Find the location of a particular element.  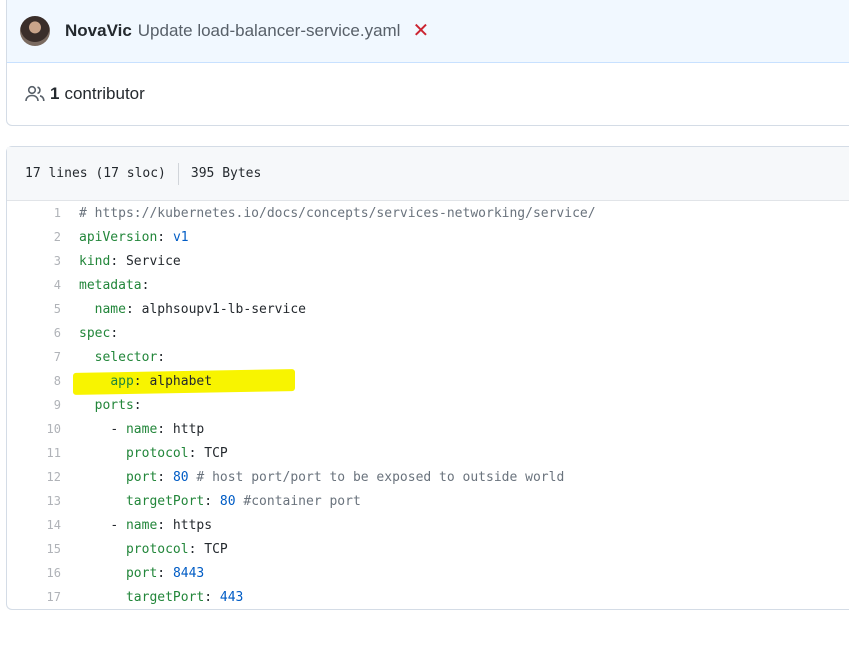

line-number: 14 is located at coordinates (43, 525).